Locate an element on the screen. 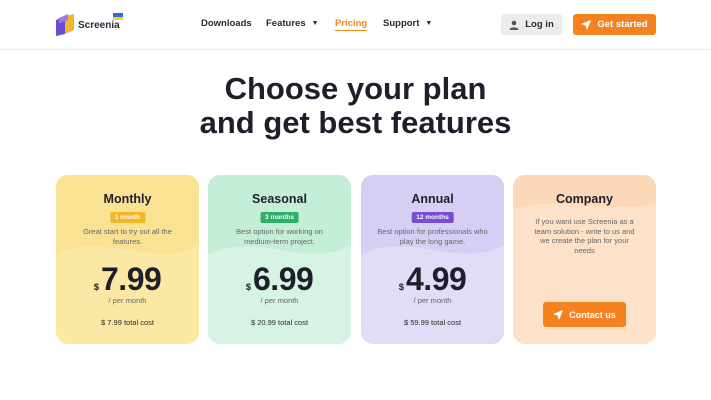  user-icon is located at coordinates (514, 25).